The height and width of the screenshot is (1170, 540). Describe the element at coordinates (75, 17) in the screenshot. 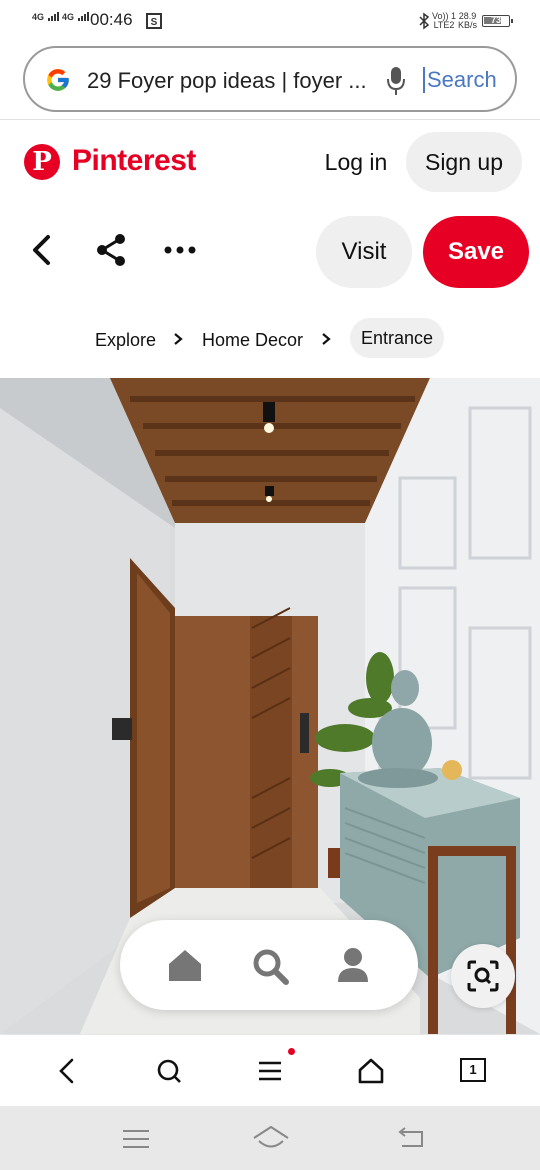

I see `signal-icon-2: 4G` at that location.